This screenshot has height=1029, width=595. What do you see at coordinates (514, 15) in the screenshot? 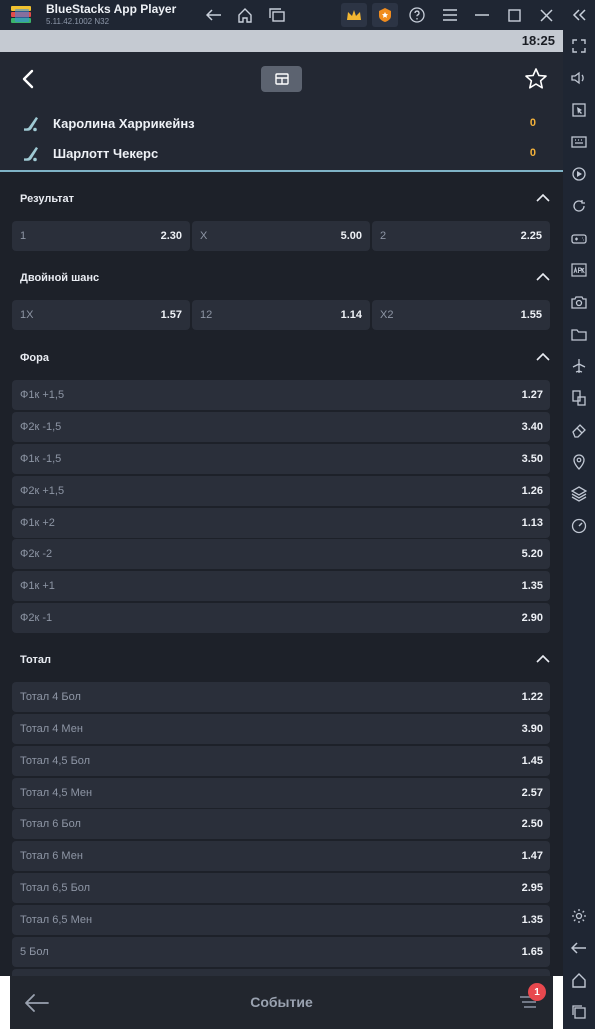
I see `maximize-icon` at bounding box center [514, 15].